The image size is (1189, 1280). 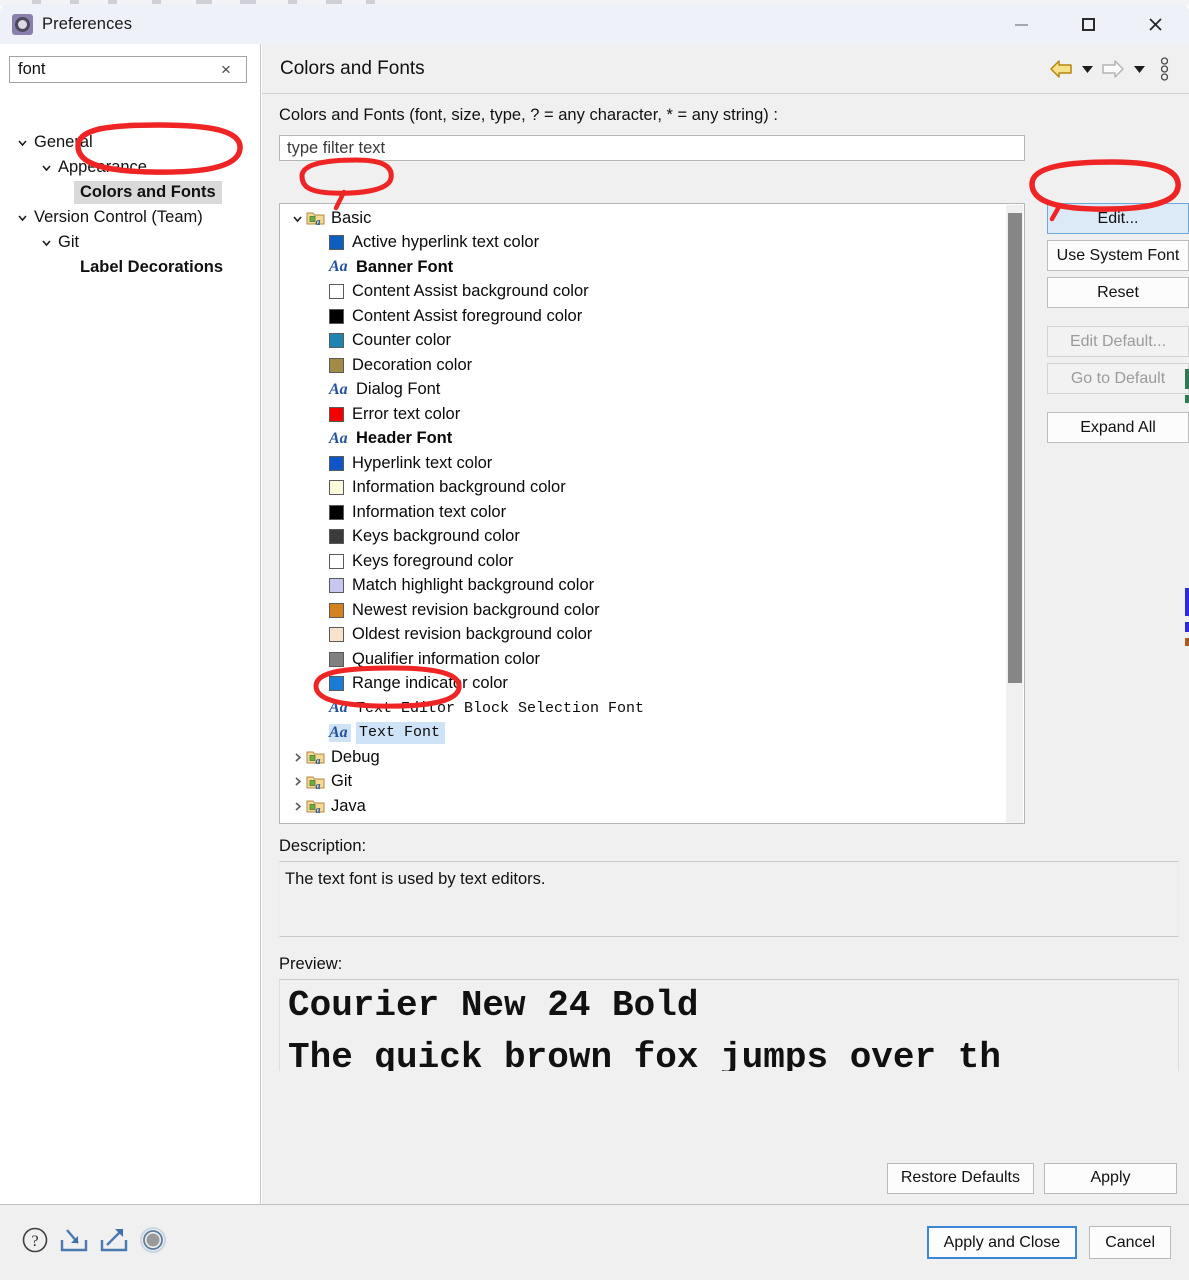 What do you see at coordinates (725, 1178) in the screenshot?
I see `page-buttons: Restore Defaults Apply` at bounding box center [725, 1178].